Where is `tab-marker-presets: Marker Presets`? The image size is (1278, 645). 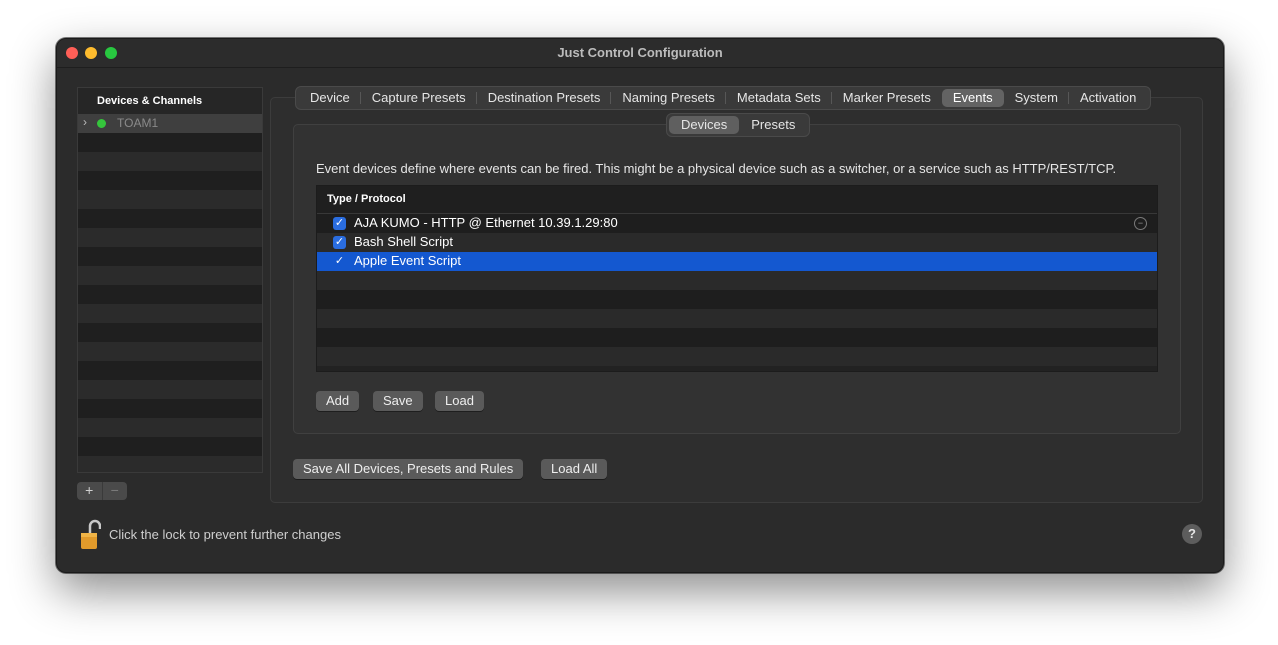 tab-marker-presets: Marker Presets is located at coordinates (887, 98).